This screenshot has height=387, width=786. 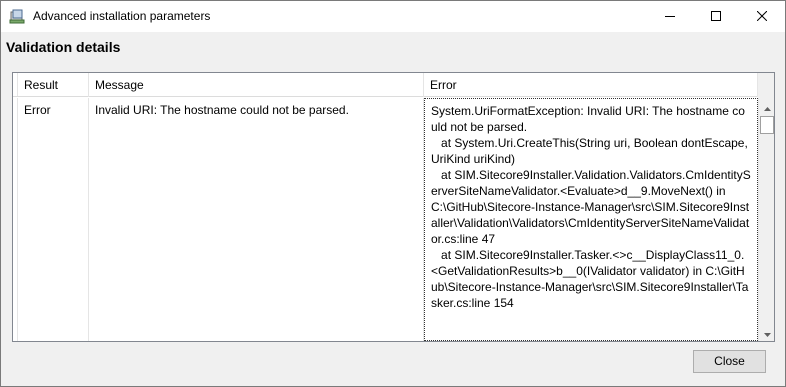 I want to click on window-title: Advanced installation parameters, so click(x=122, y=16).